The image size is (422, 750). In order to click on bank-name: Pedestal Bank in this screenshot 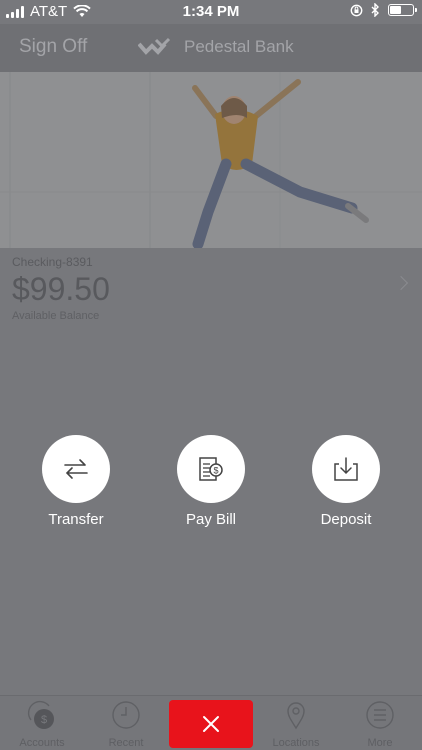, I will do `click(239, 46)`.